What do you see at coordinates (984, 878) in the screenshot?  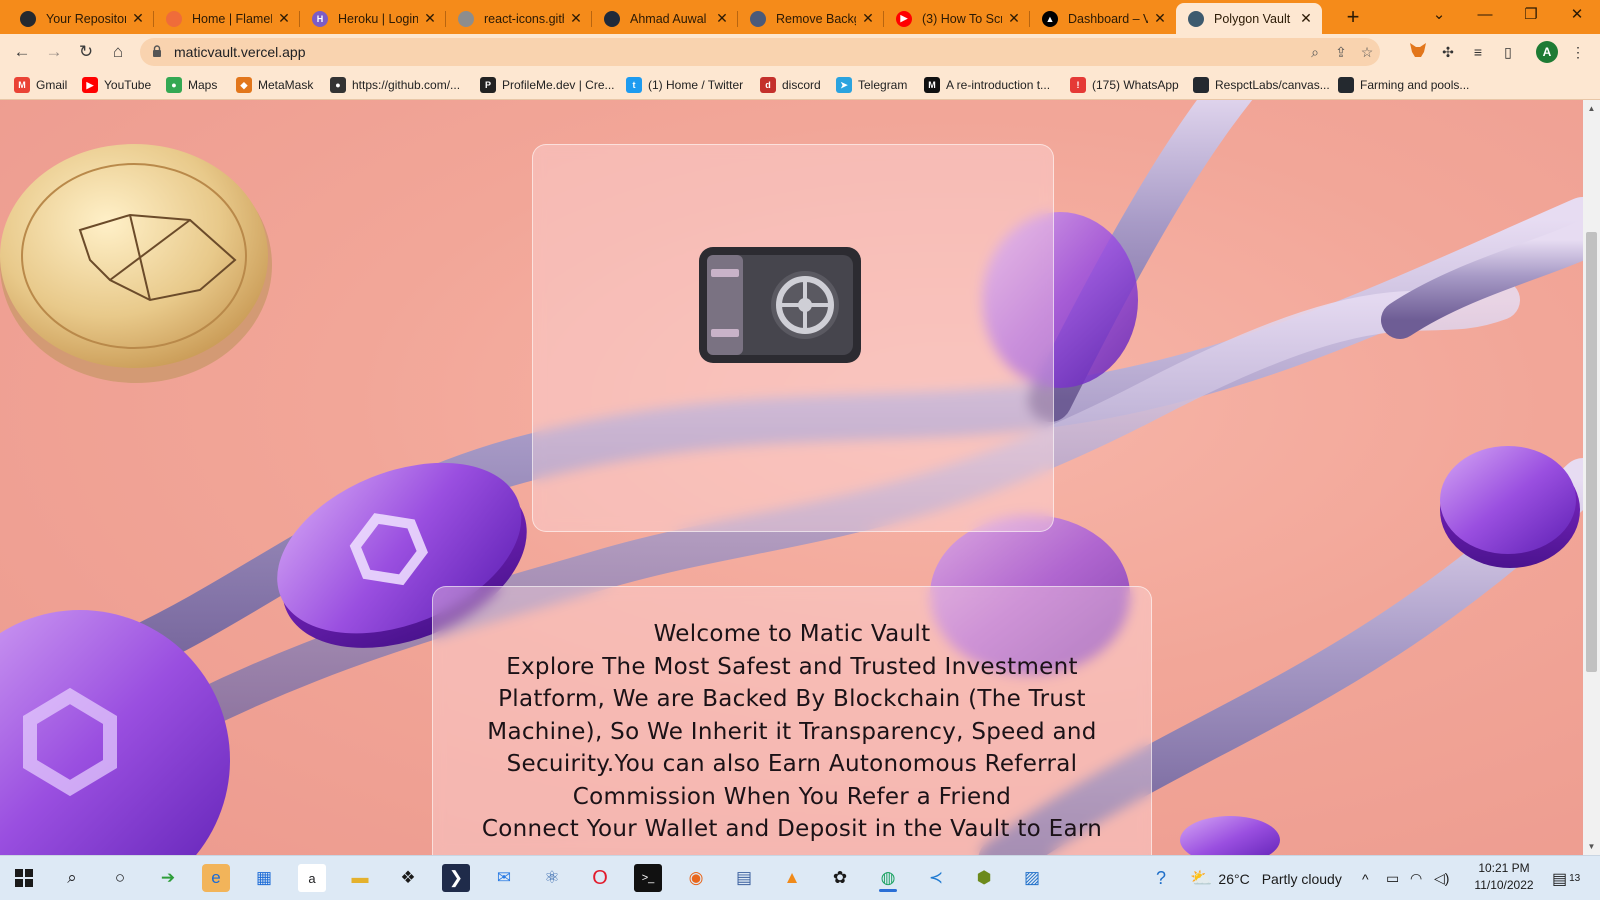 I see `chrome-profile-icon: ⬢` at bounding box center [984, 878].